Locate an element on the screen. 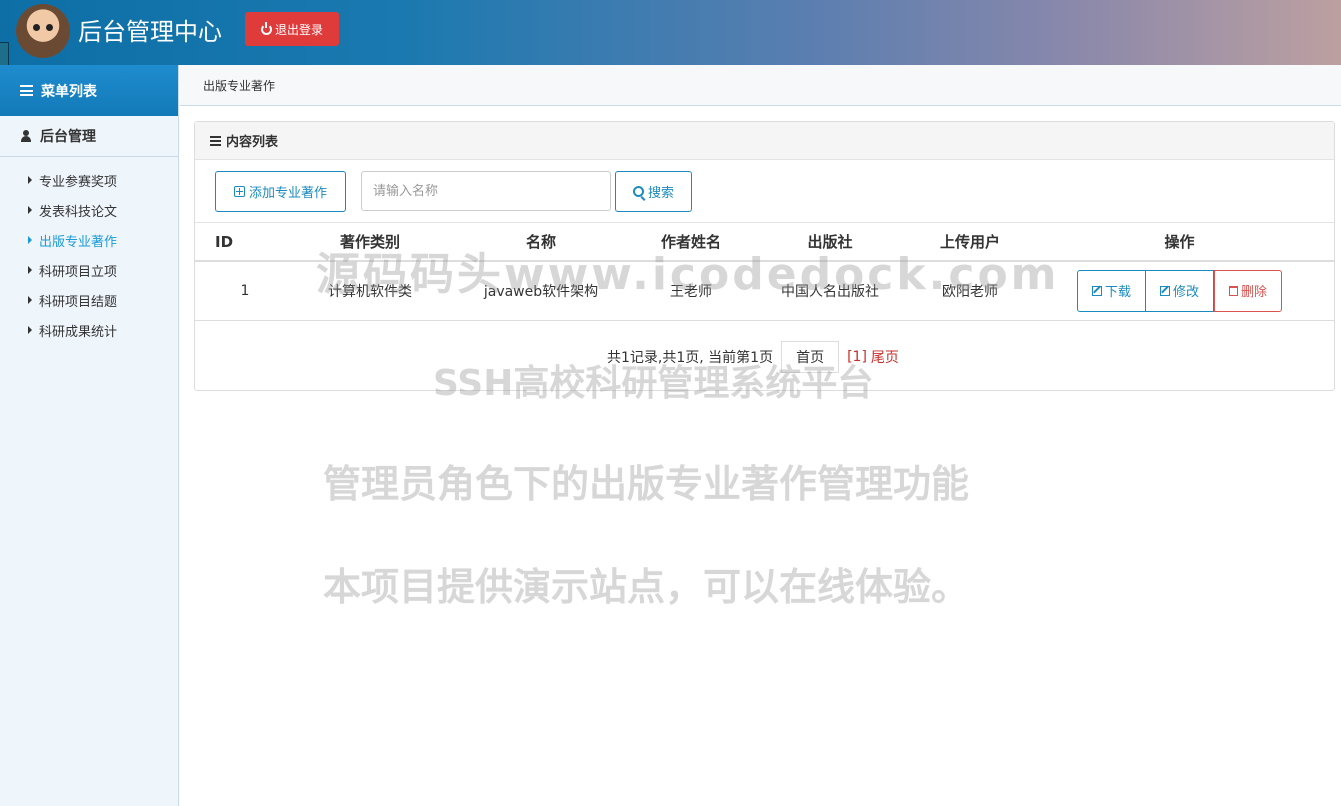 The width and height of the screenshot is (1341, 806). page-title: 后台管理中心 is located at coordinates (150, 32).